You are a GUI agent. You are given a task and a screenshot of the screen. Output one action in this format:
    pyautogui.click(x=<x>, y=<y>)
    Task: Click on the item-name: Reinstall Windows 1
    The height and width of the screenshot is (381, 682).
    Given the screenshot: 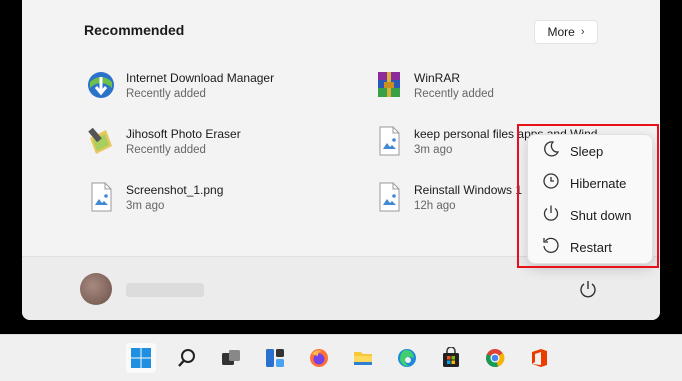 What is the action you would take?
    pyautogui.click(x=468, y=190)
    